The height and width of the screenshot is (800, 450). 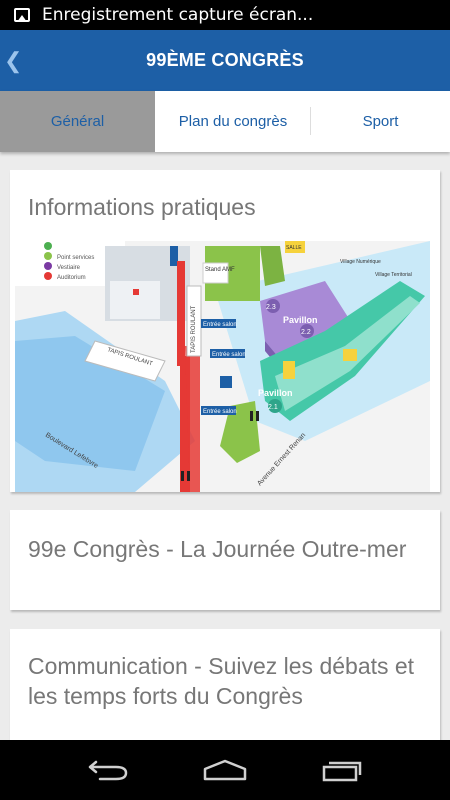 I want to click on back-arrow-icon, so click(x=108, y=770).